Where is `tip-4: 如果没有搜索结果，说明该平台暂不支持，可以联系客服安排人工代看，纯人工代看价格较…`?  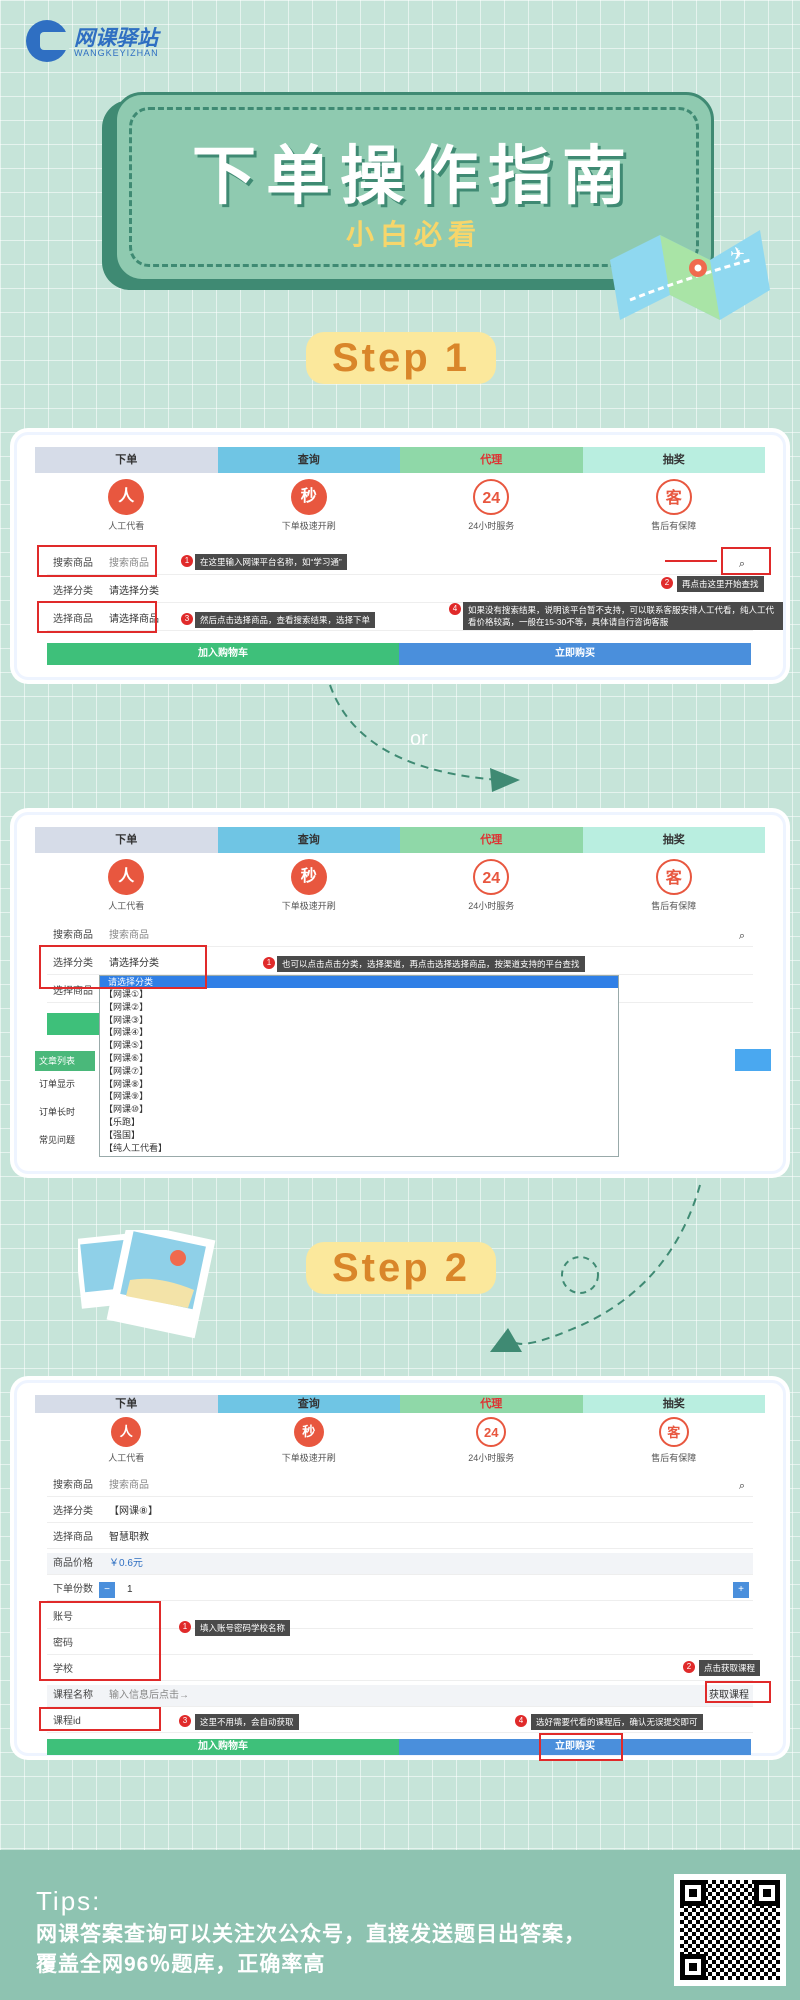
tip-4: 如果没有搜索结果，说明该平台暂不支持，可以联系客服安排人工代看，纯人工代看价格较… is located at coordinates (623, 616).